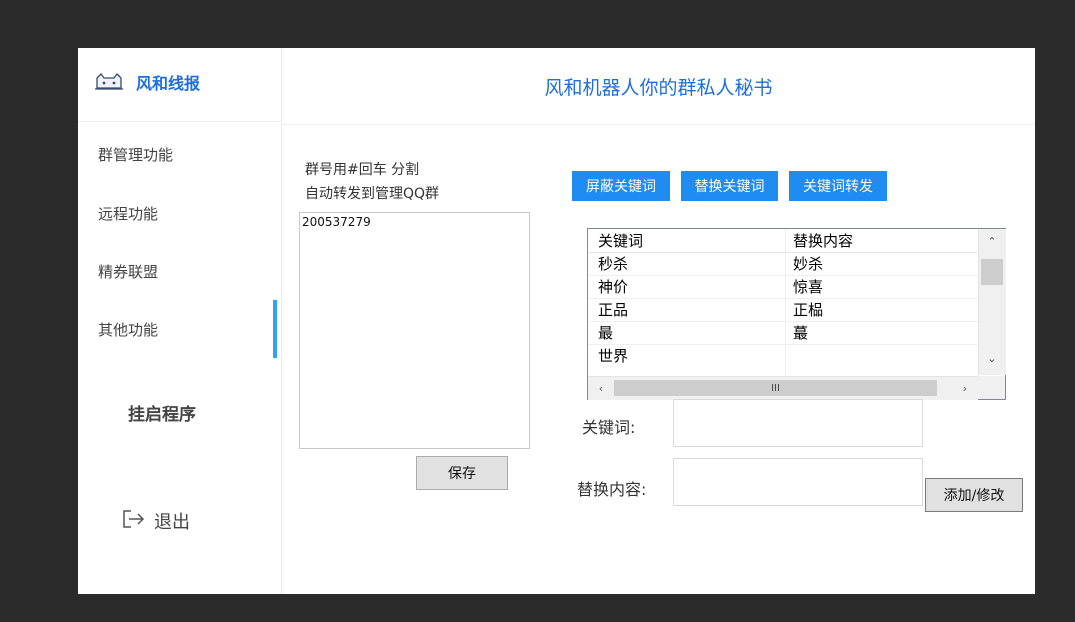  What do you see at coordinates (606, 333) in the screenshot?
I see `keyword-cell: 最` at bounding box center [606, 333].